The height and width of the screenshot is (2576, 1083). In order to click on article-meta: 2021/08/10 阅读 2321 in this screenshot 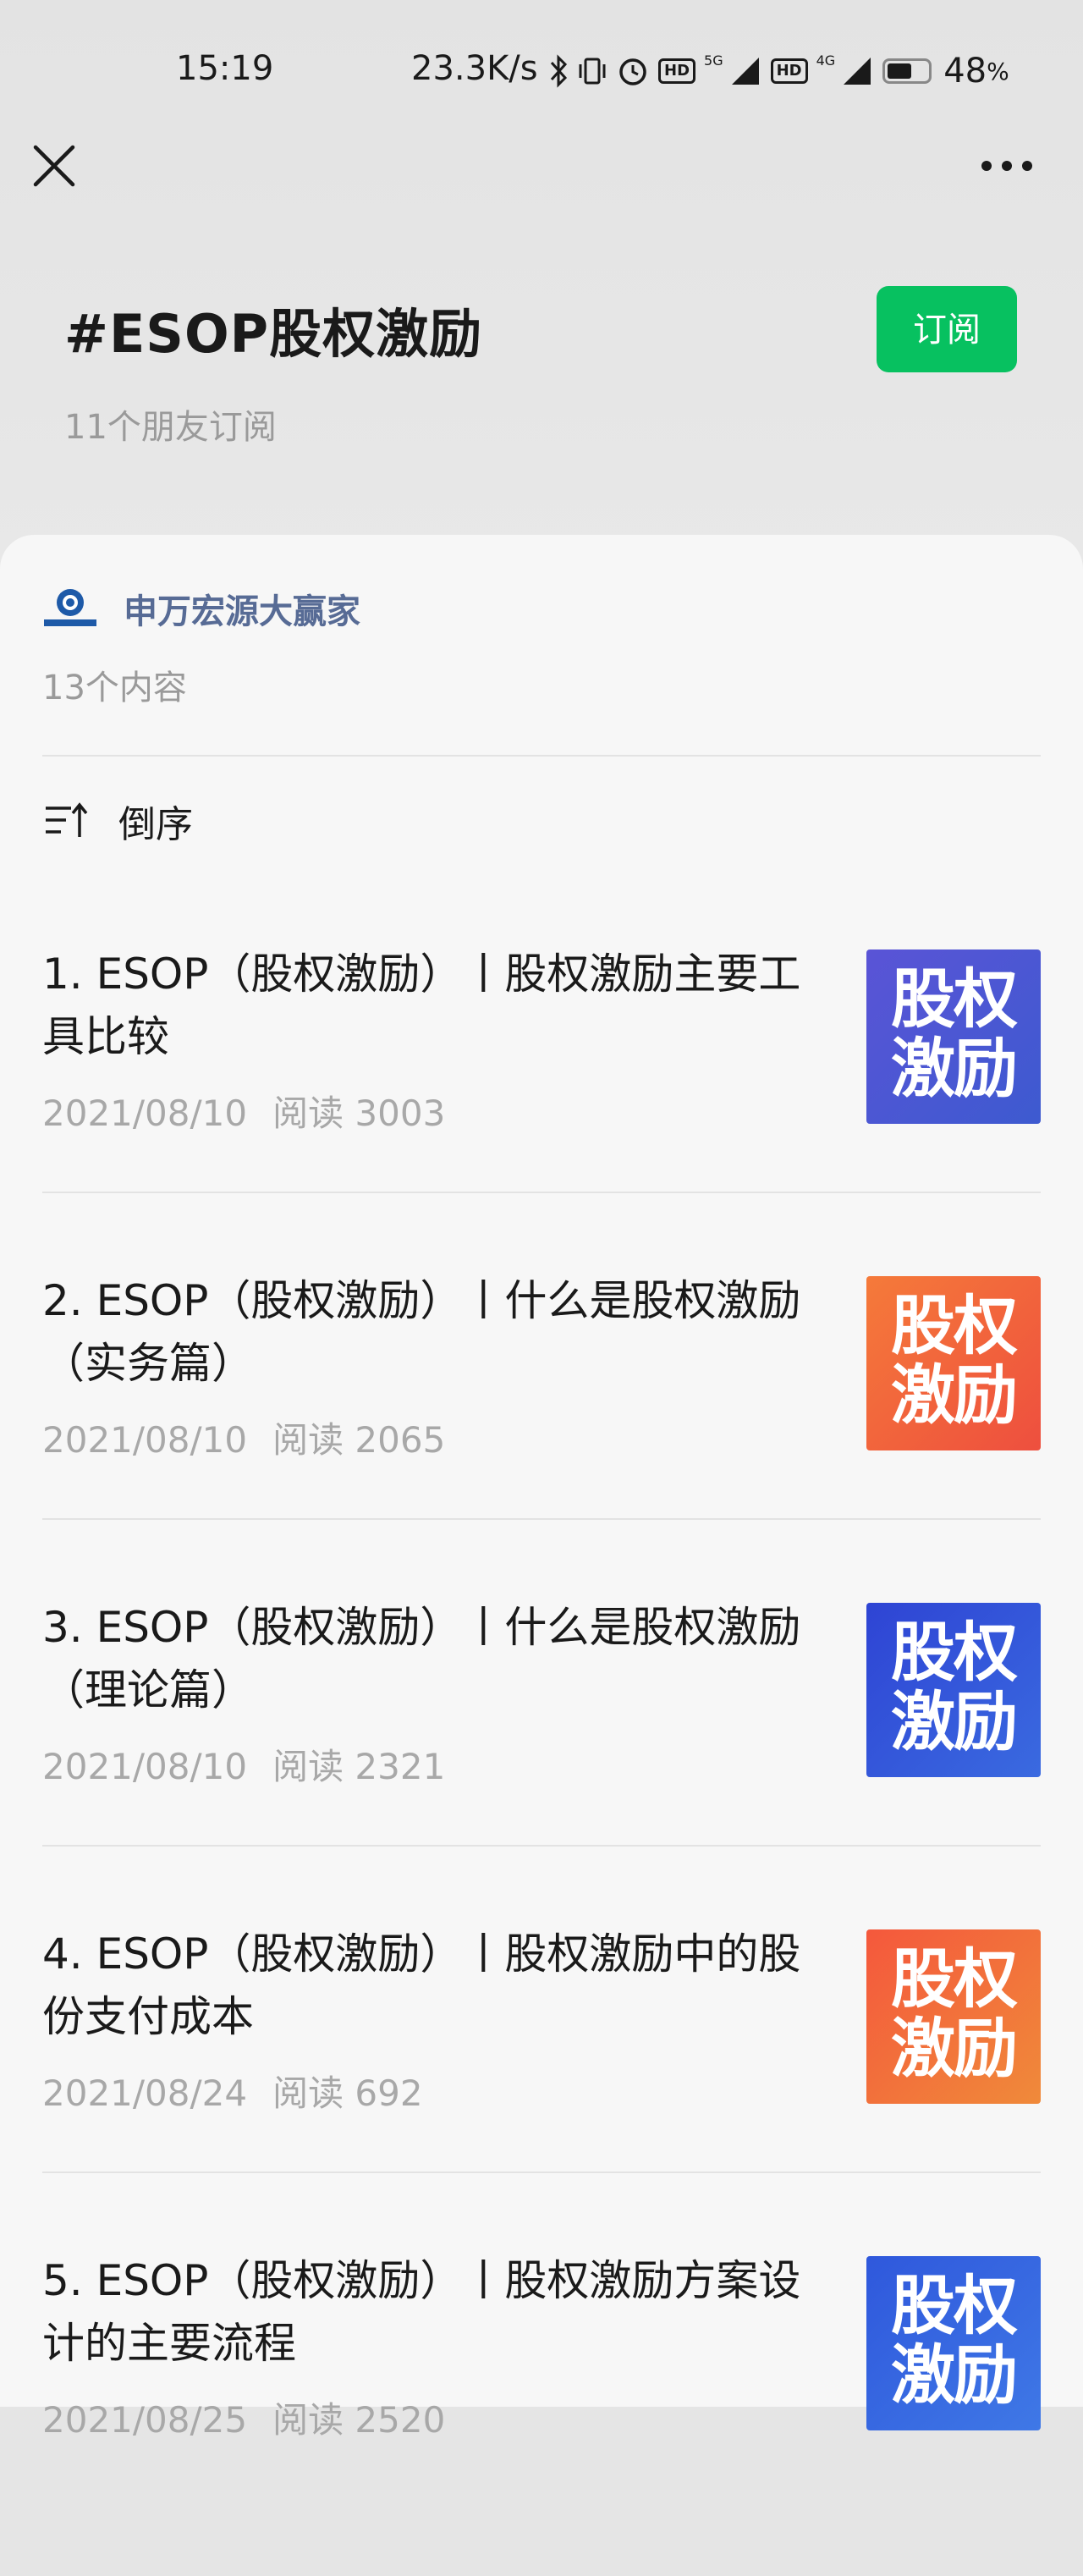, I will do `click(243, 1764)`.